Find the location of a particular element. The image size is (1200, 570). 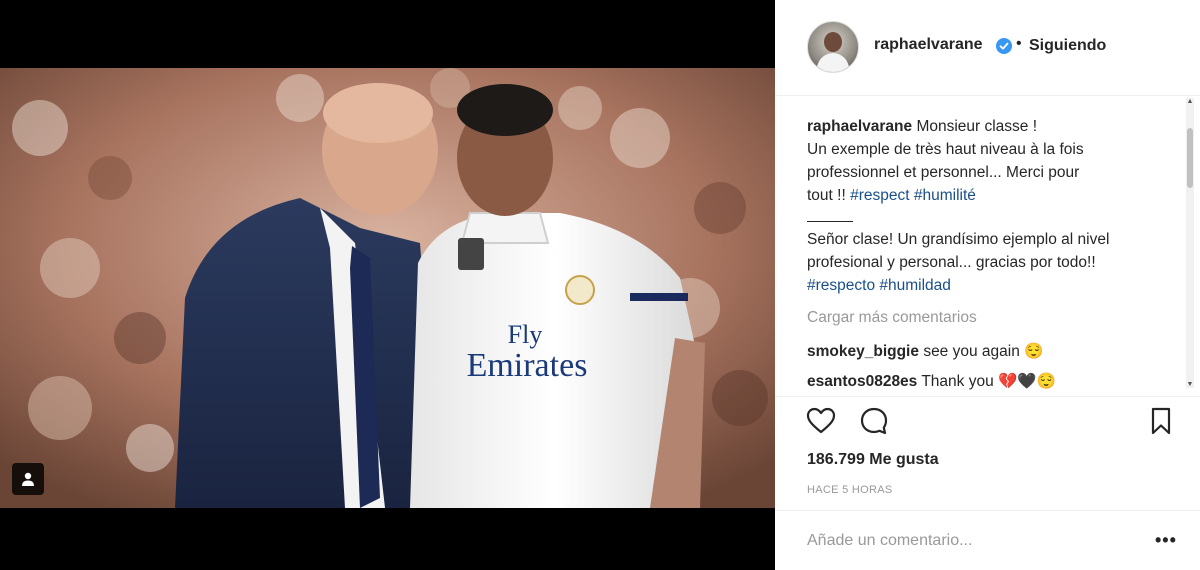

comment: esantos0828es Thank you 💔🖤😌 is located at coordinates (931, 381).